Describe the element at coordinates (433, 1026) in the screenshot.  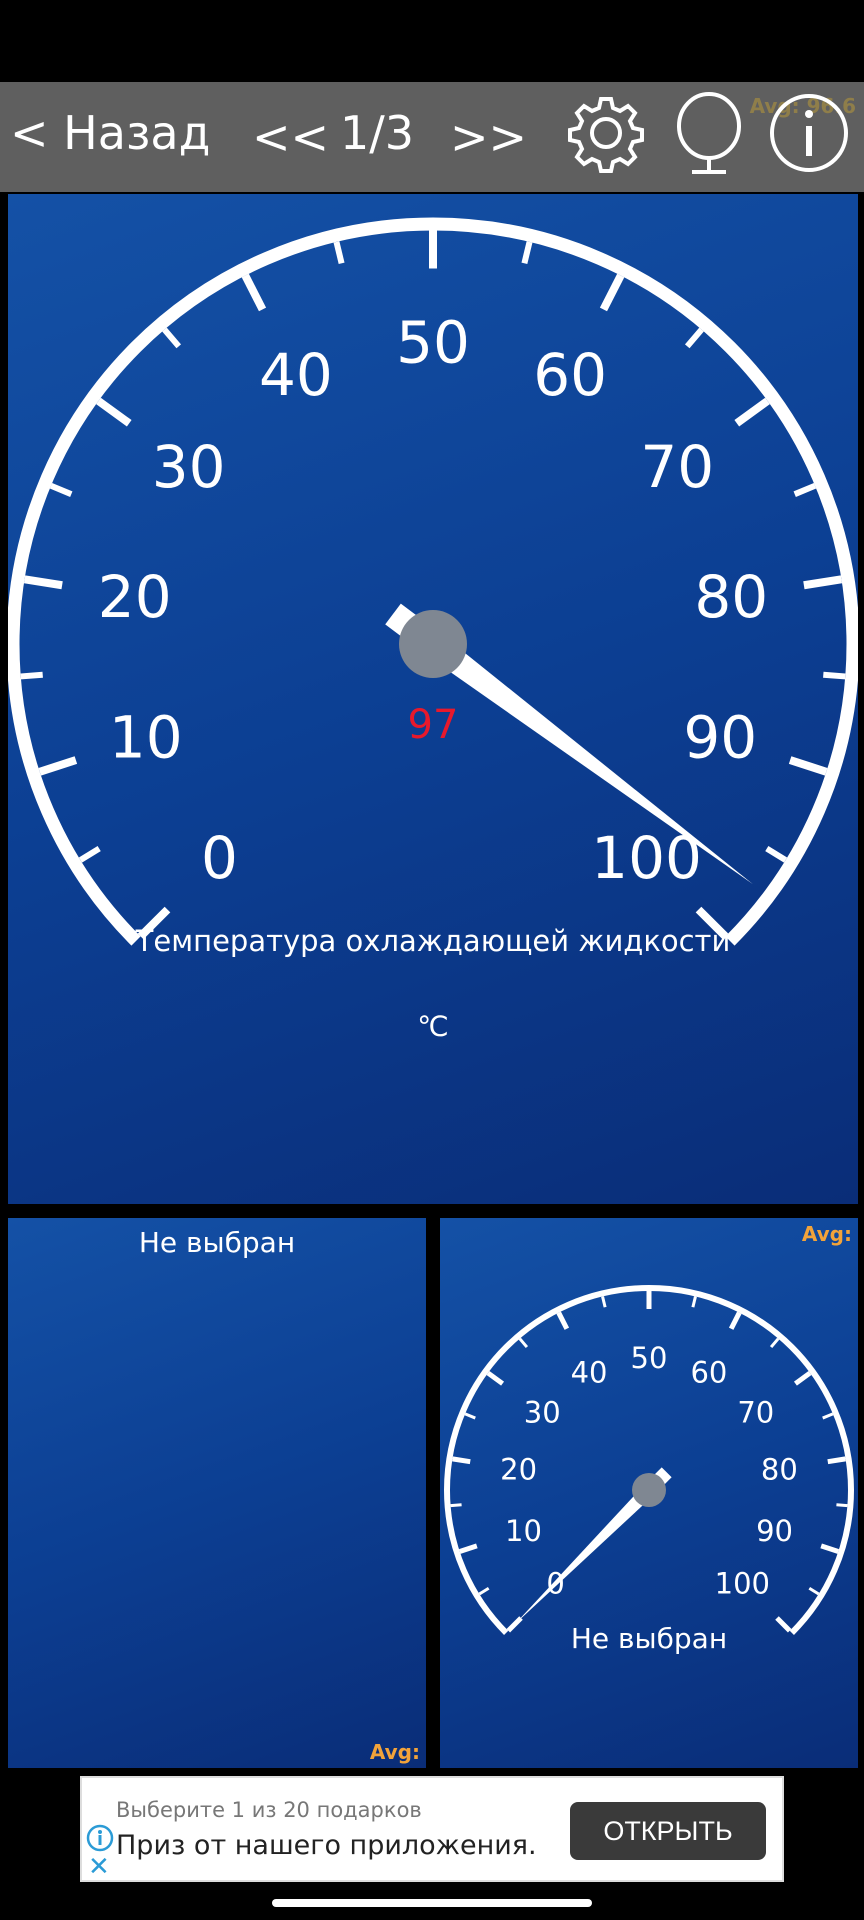
I see `gauge-unit: ℃` at that location.